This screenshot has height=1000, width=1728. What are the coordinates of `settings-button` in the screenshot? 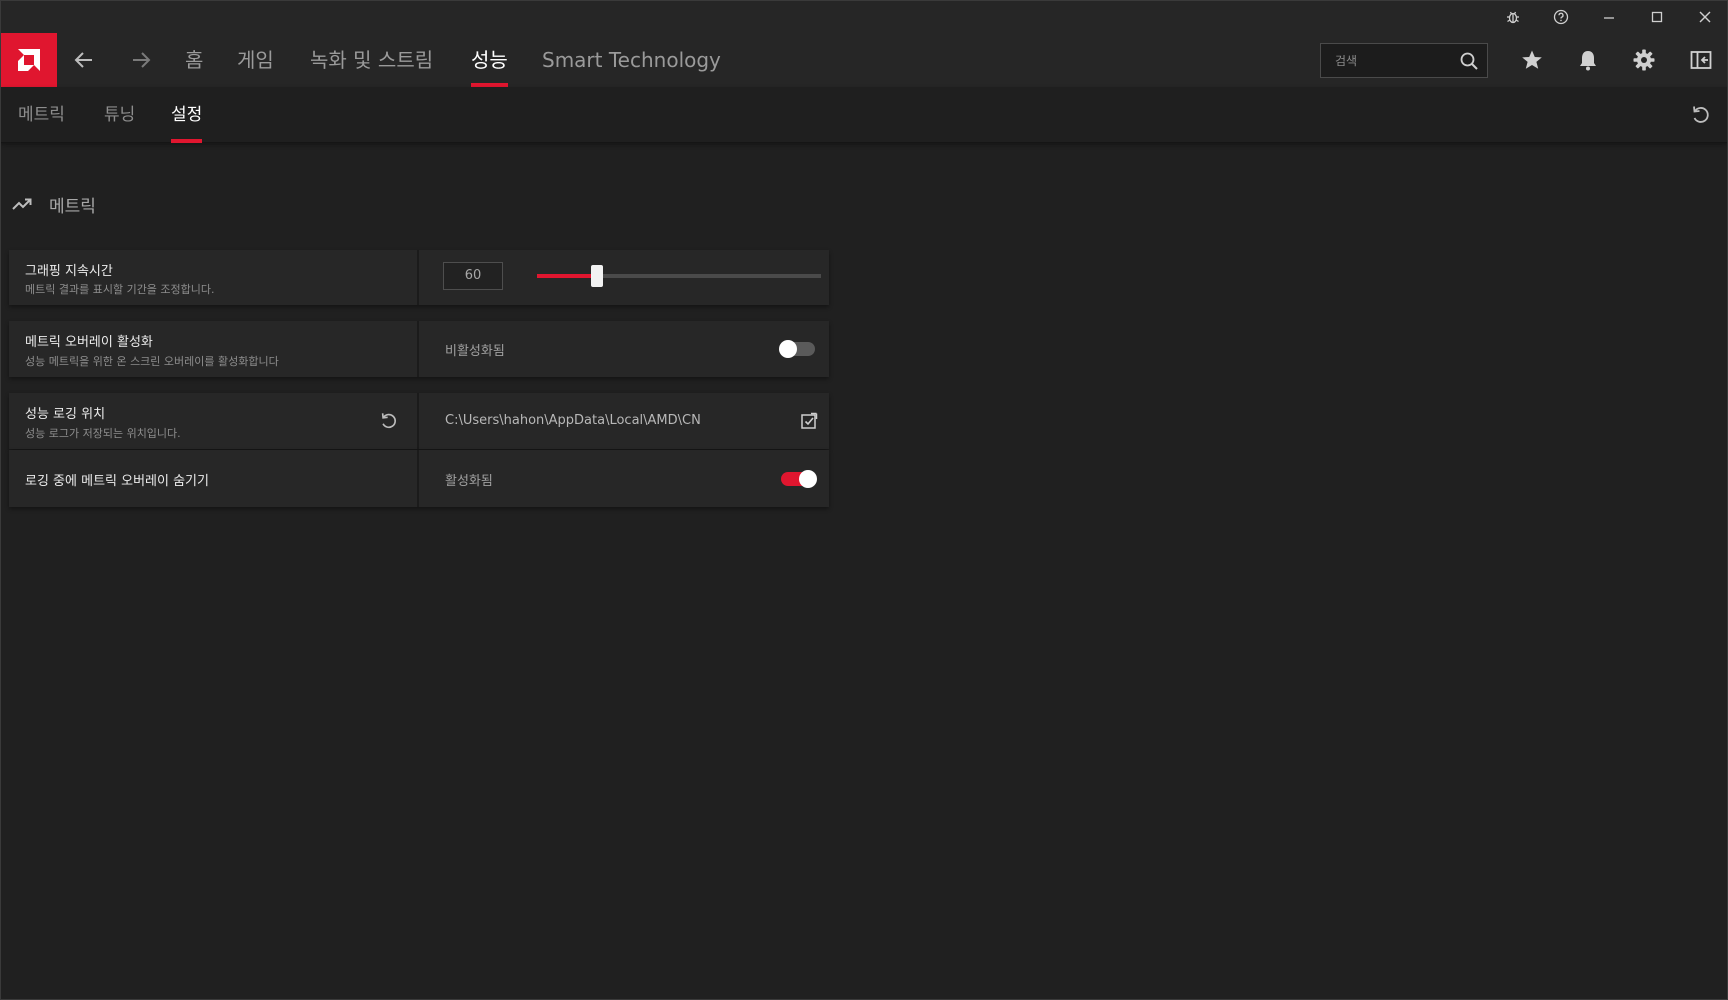 It's located at (1644, 60).